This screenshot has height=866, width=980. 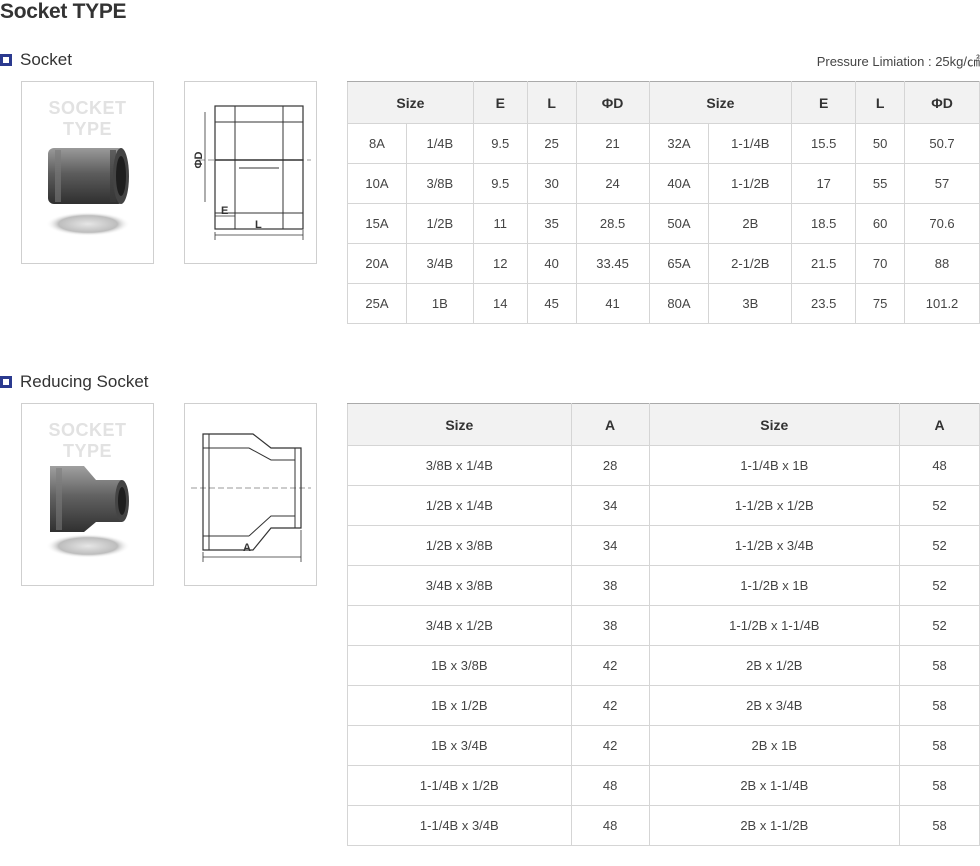 I want to click on table-cell: 1B x 1/2B, so click(x=459, y=705).